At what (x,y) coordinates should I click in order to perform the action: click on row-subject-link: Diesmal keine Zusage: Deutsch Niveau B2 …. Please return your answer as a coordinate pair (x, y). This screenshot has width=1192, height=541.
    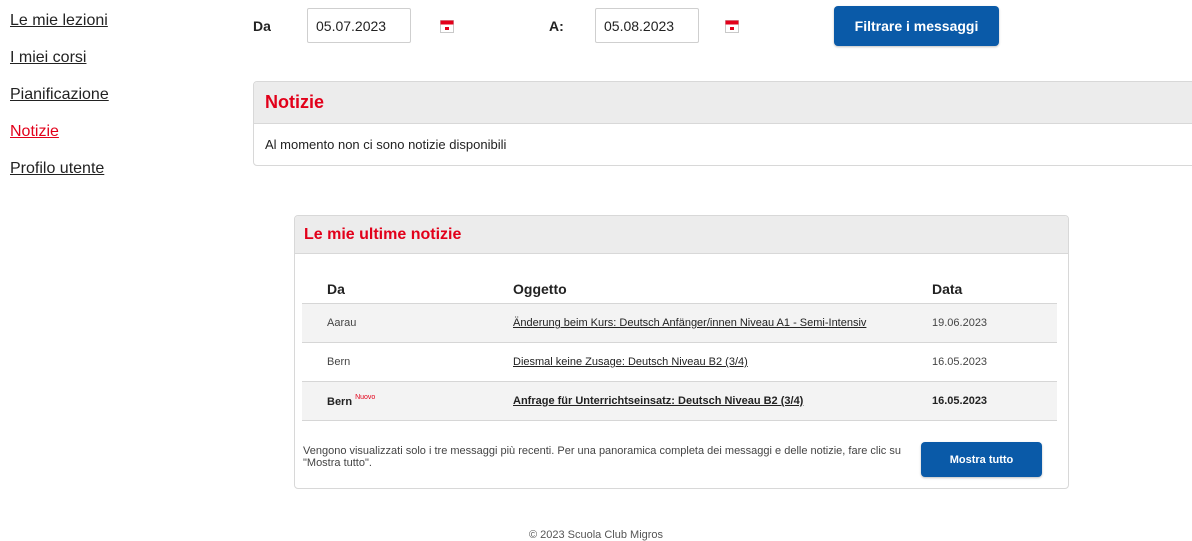
    Looking at the image, I should click on (630, 362).